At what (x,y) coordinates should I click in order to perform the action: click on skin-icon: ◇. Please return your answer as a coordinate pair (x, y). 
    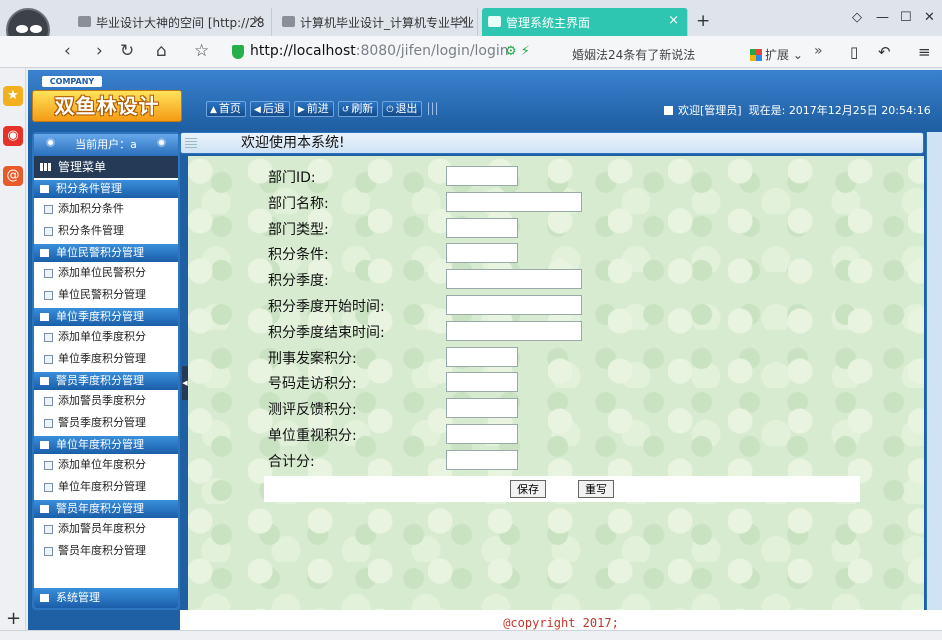
    Looking at the image, I should click on (857, 17).